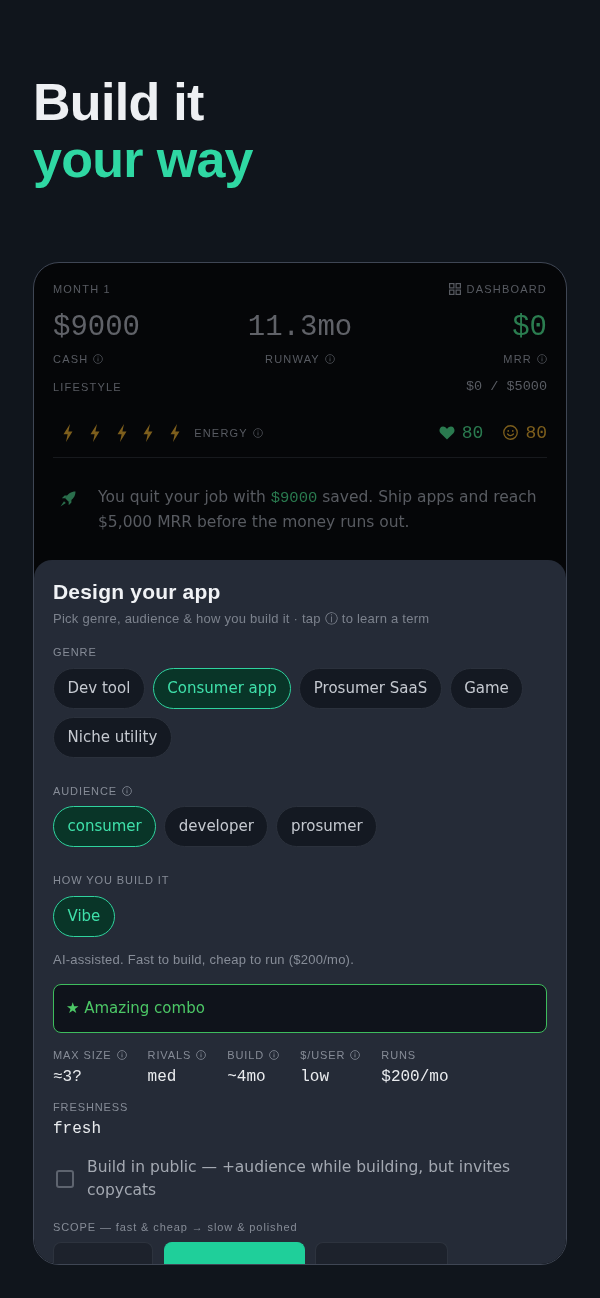 The height and width of the screenshot is (1298, 600). What do you see at coordinates (112, 738) in the screenshot?
I see `choice-chip: Niche utility` at bounding box center [112, 738].